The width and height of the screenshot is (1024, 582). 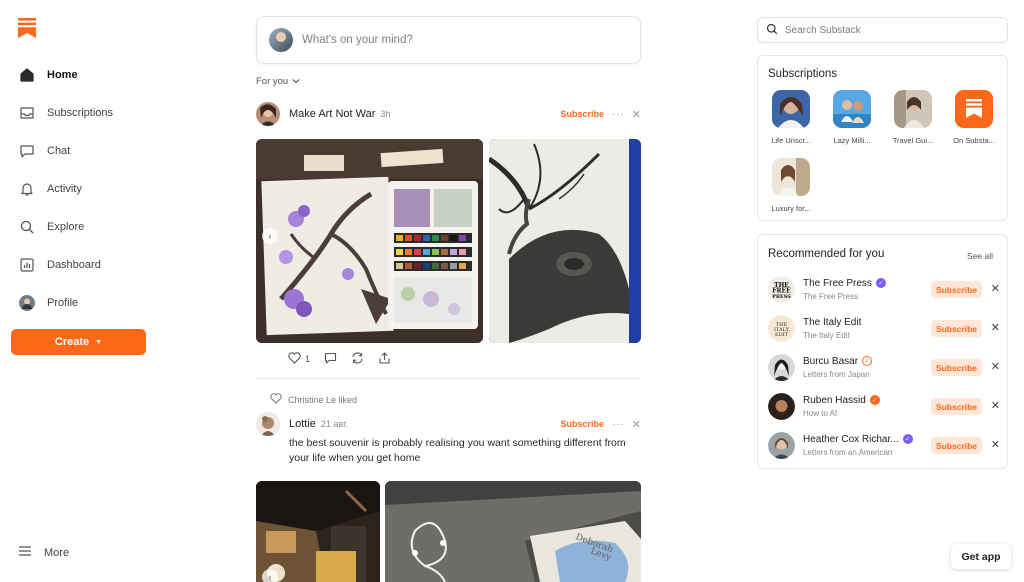 I want to click on search-input, so click(x=885, y=30).